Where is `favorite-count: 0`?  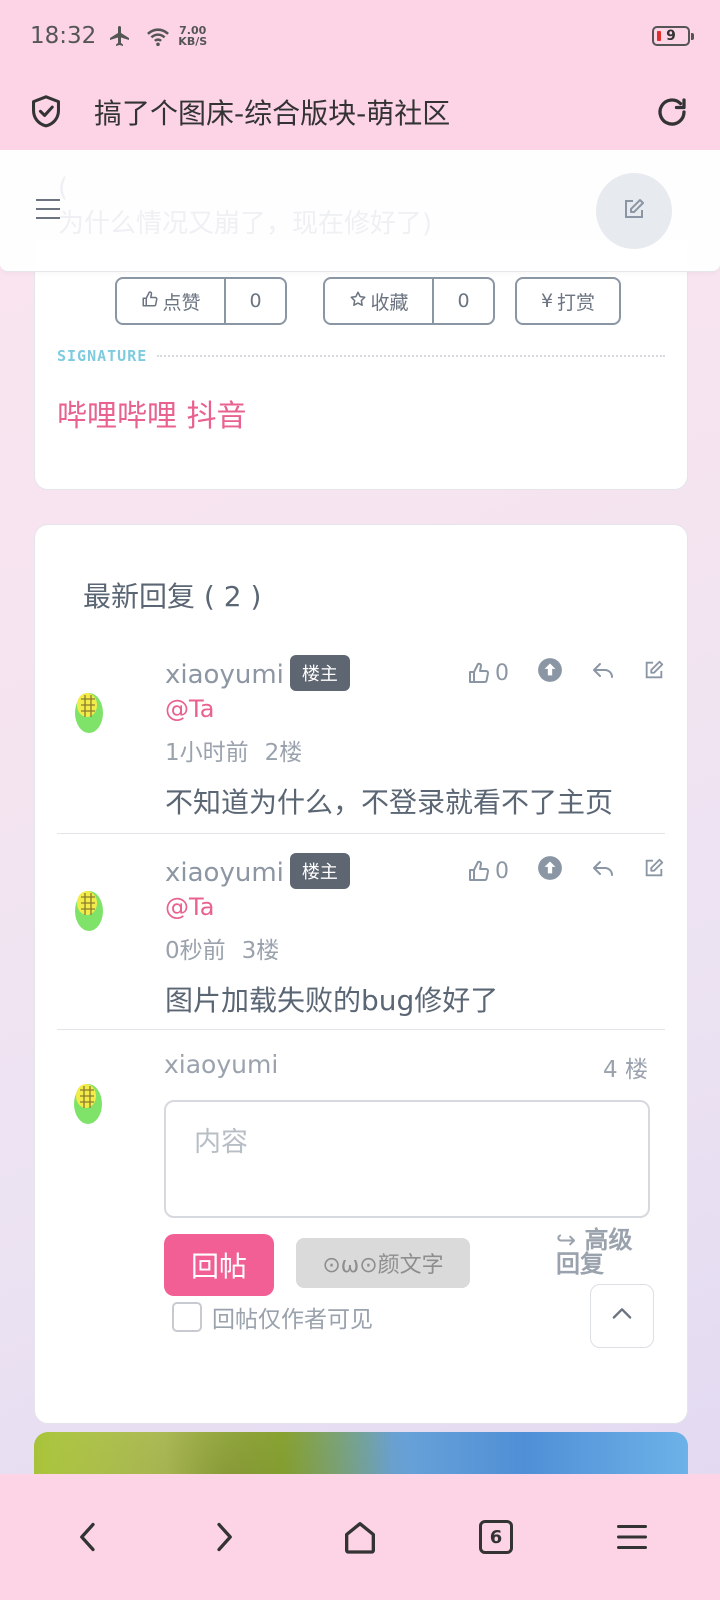
favorite-count: 0 is located at coordinates (462, 301).